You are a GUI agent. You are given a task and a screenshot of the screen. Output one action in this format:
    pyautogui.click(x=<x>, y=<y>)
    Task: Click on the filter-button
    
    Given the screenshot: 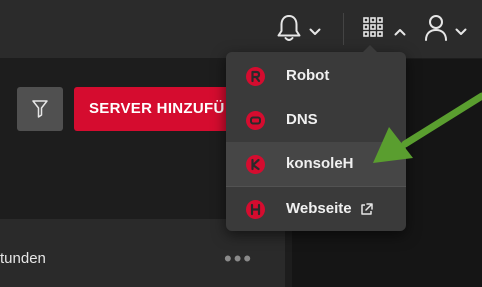 What is the action you would take?
    pyautogui.click(x=40, y=109)
    